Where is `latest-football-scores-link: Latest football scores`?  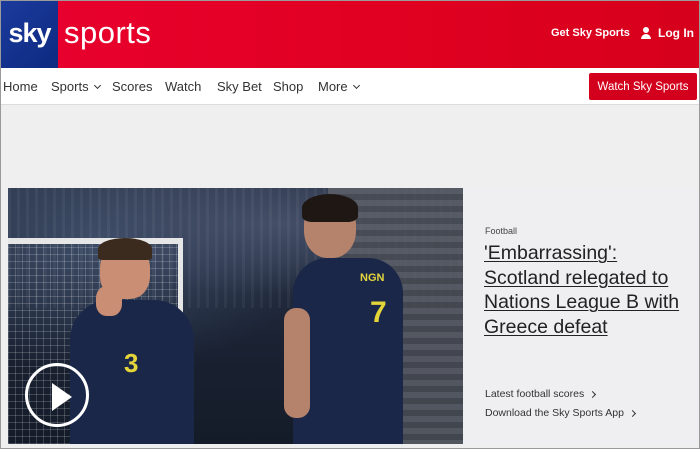 latest-football-scores-link: Latest football scores is located at coordinates (541, 394).